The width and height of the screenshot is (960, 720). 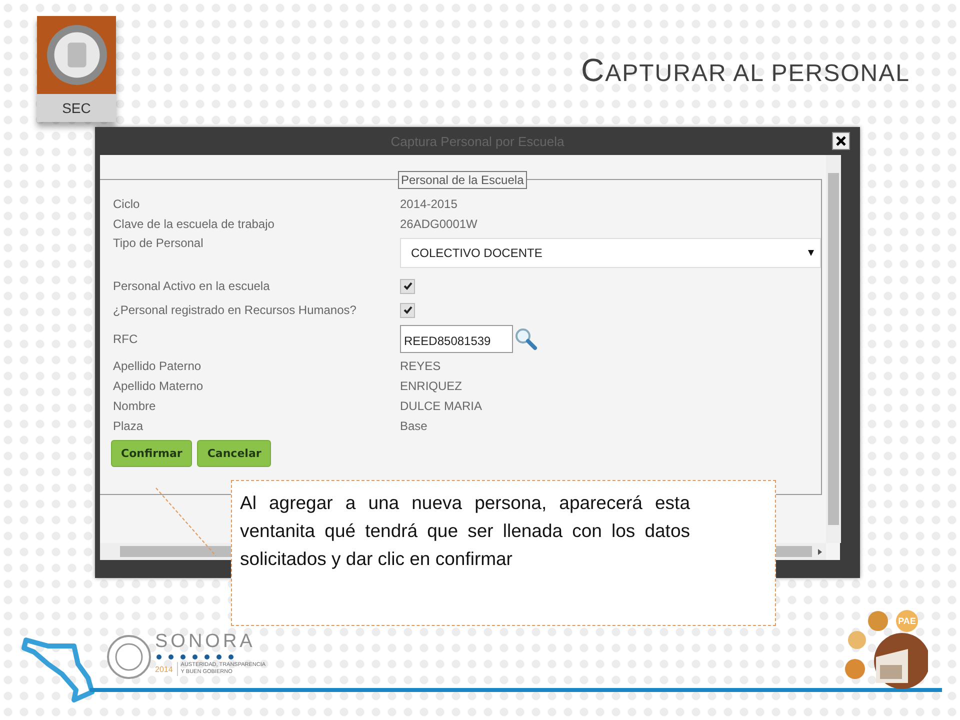 What do you see at coordinates (128, 426) in the screenshot?
I see `field-label: Plaza` at bounding box center [128, 426].